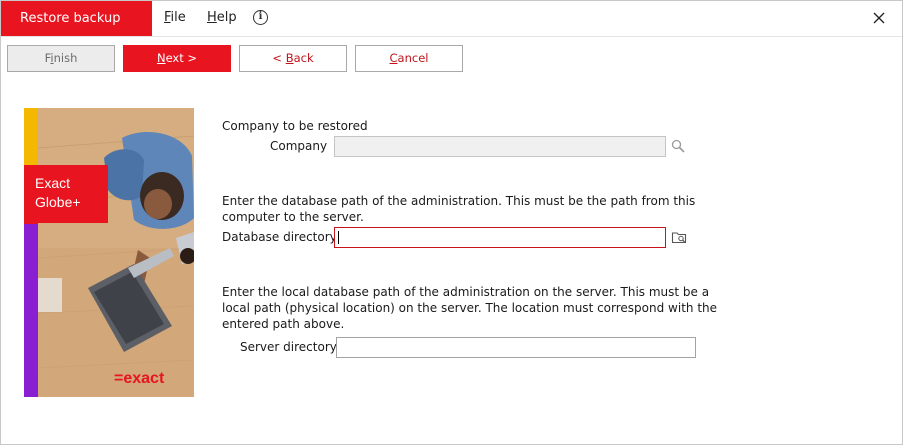 The image size is (903, 445). Describe the element at coordinates (58, 202) in the screenshot. I see `hero-product-line2: Globe+` at that location.